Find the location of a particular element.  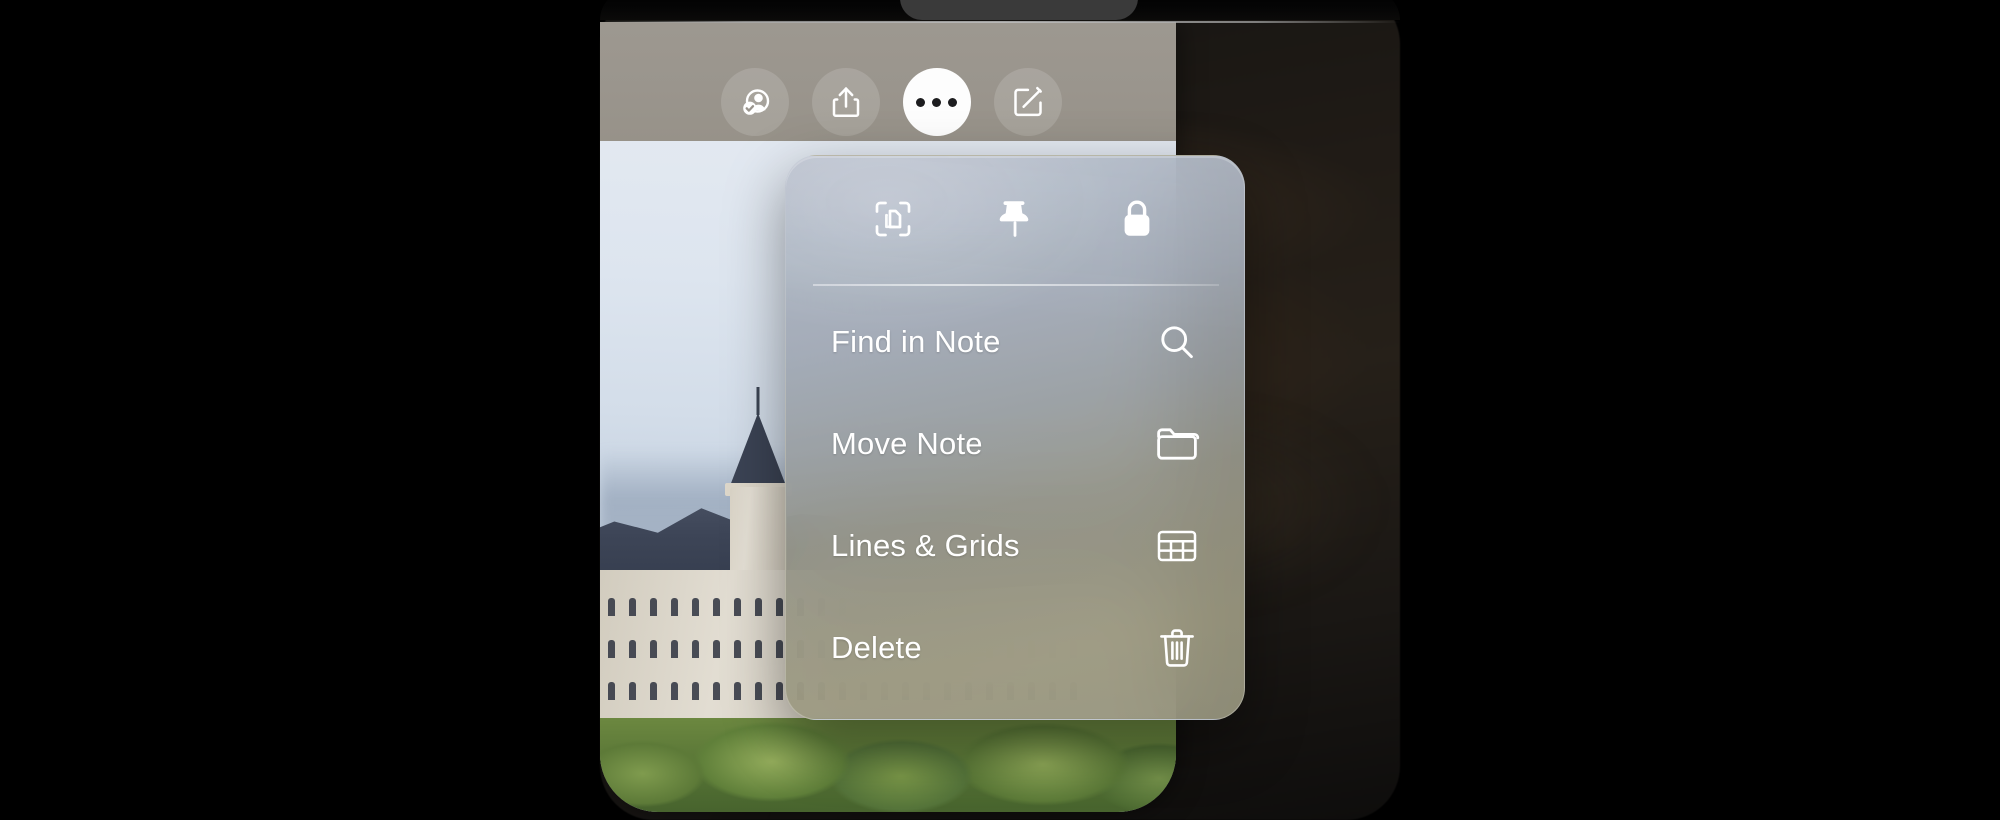

compose-square-pencil-icon is located at coordinates (1028, 102).